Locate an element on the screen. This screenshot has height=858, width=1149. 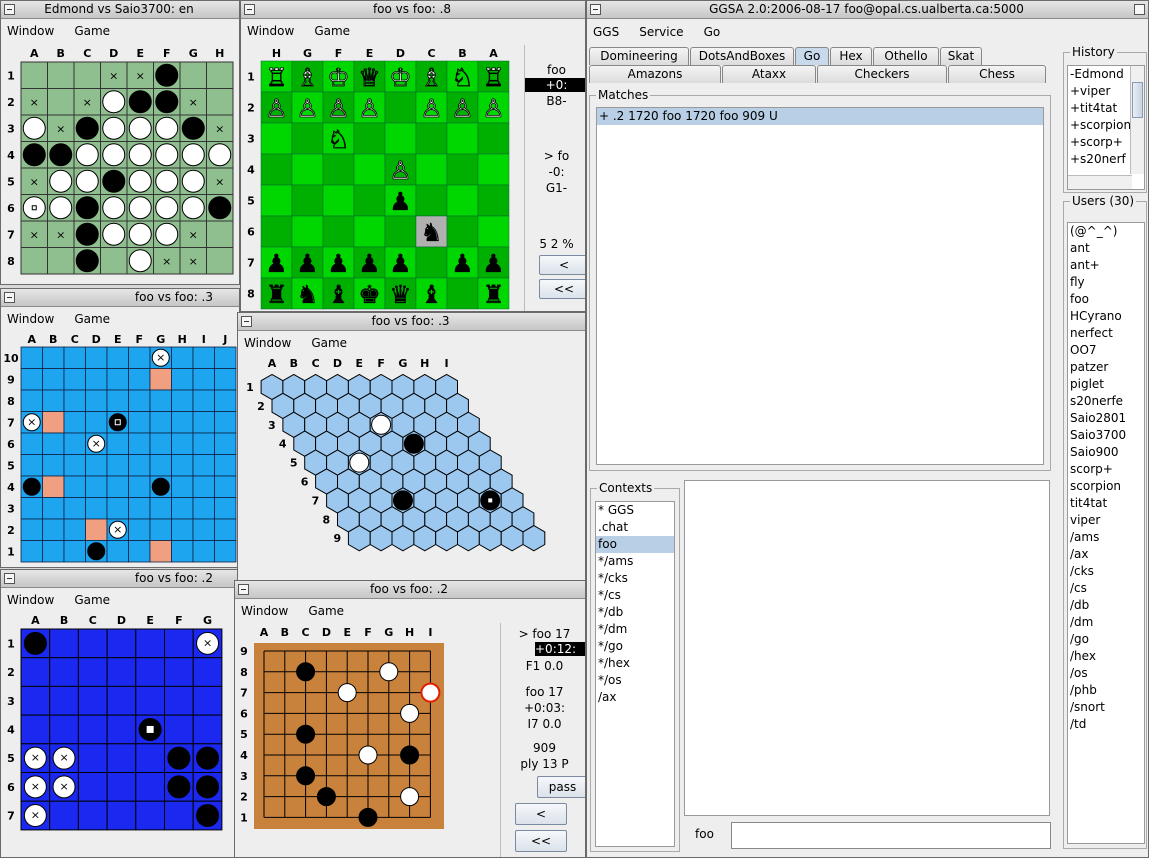
history-scrollbar is located at coordinates (1137, 120).